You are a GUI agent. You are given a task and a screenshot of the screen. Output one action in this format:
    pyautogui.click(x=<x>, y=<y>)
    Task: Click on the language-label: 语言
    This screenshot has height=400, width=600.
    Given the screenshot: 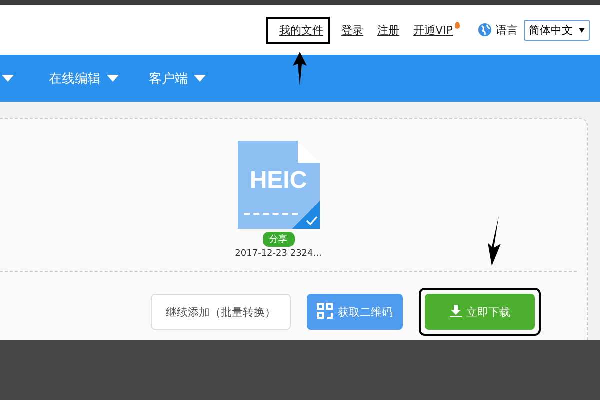 What is the action you would take?
    pyautogui.click(x=507, y=30)
    